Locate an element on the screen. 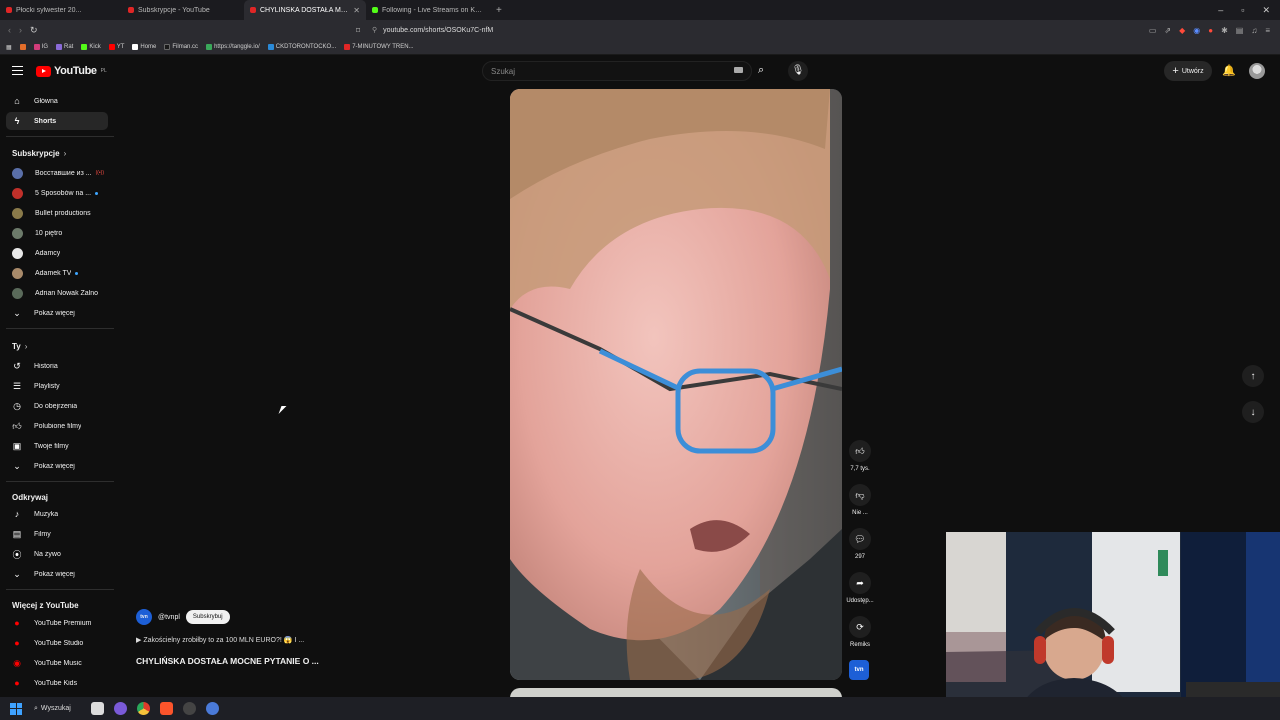 This screenshot has height=720, width=1280. channel-sound-thumbnail: tvn is located at coordinates (859, 670).